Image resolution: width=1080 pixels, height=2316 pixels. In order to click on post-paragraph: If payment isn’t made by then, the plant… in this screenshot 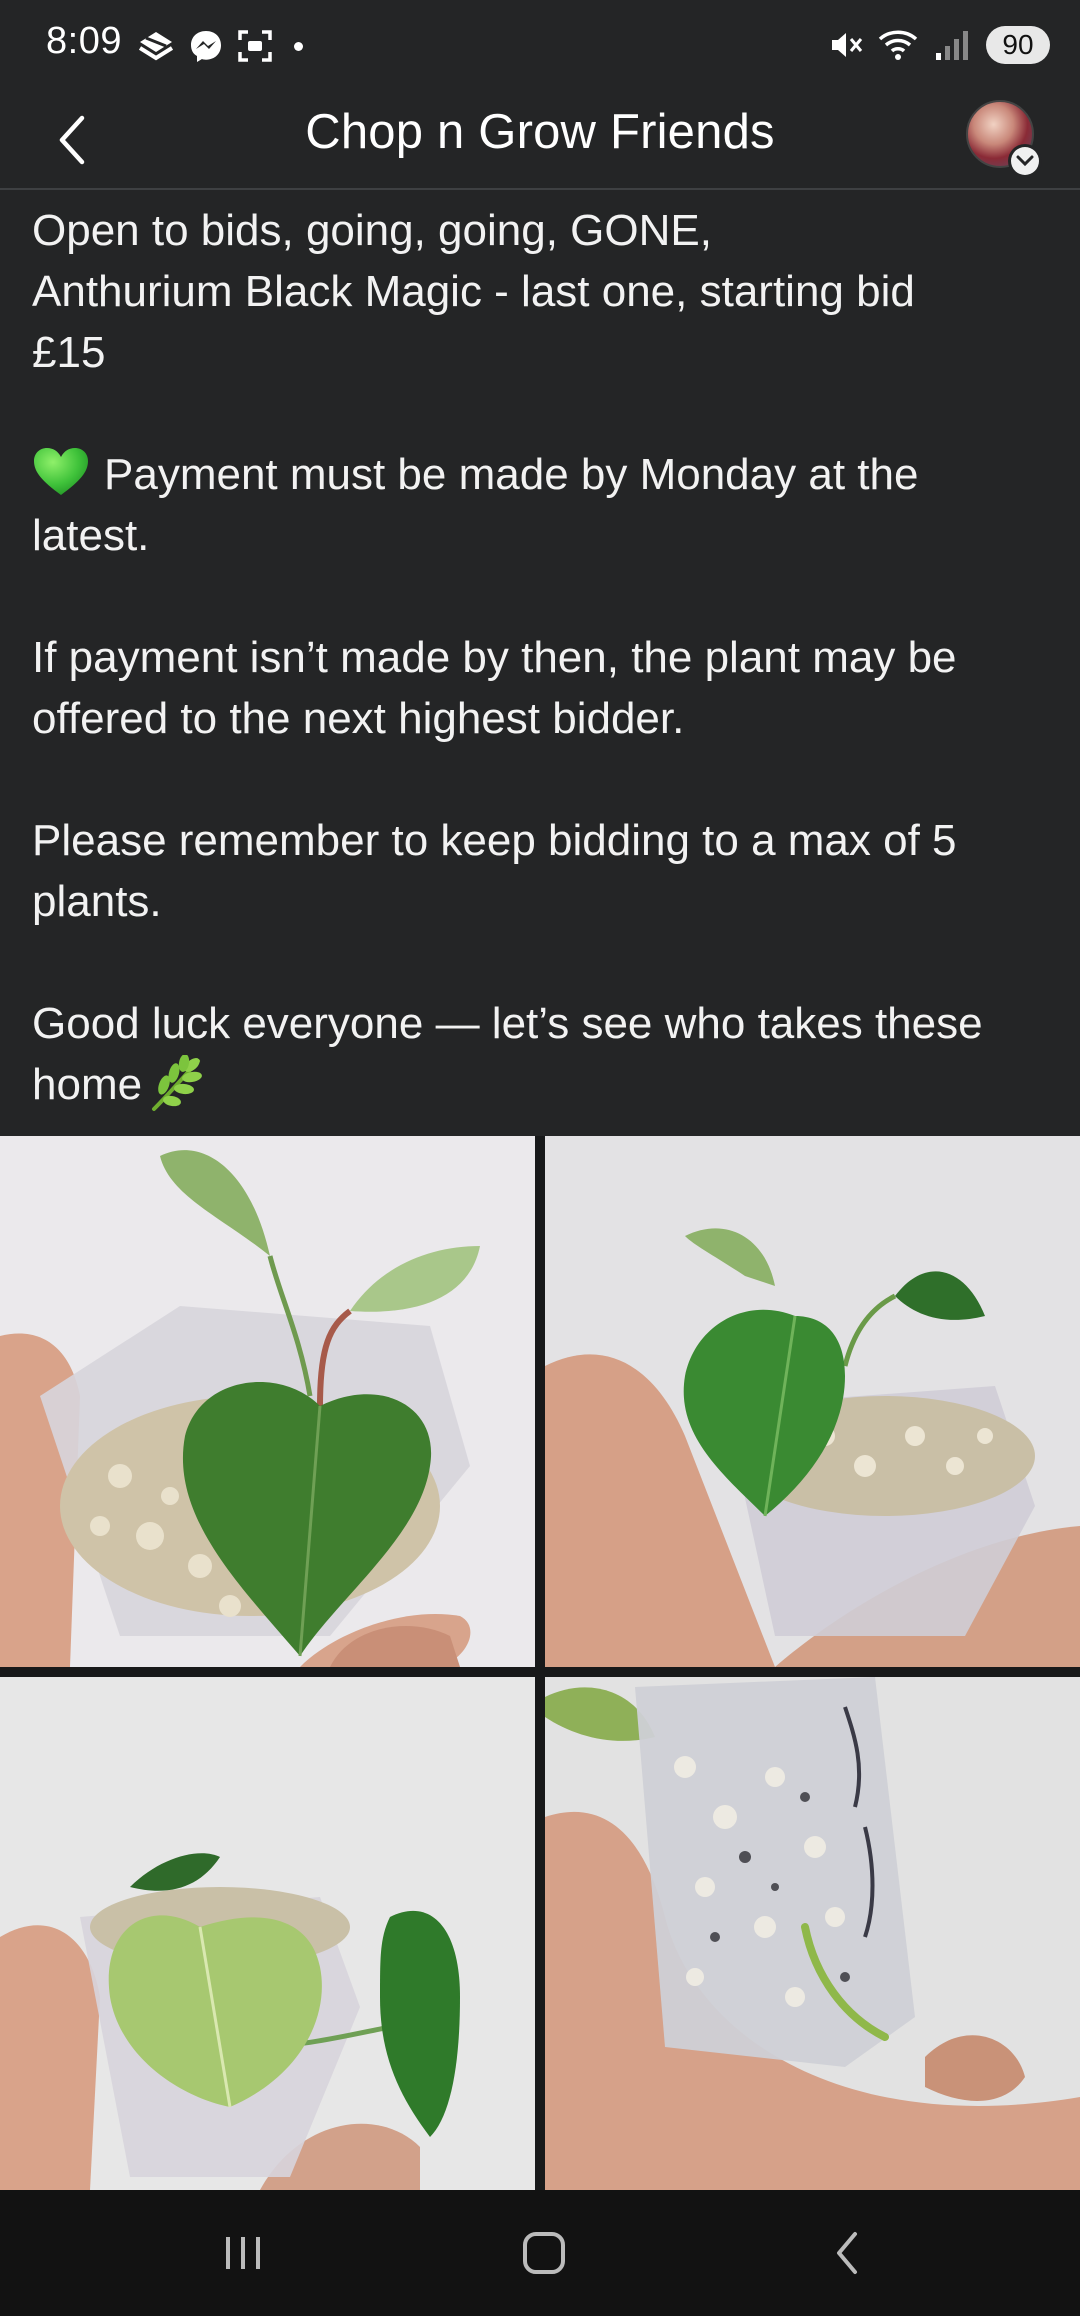, I will do `click(542, 688)`.